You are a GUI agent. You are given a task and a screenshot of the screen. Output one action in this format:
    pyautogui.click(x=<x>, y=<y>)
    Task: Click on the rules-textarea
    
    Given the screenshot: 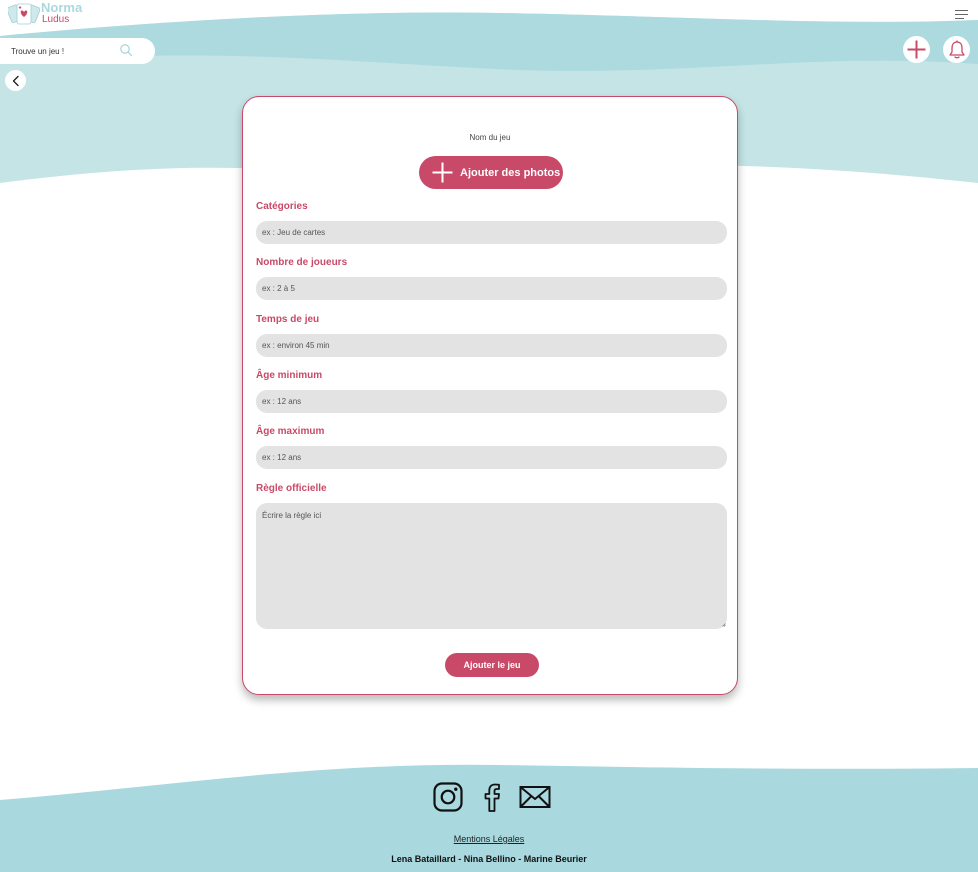 What is the action you would take?
    pyautogui.click(x=491, y=566)
    